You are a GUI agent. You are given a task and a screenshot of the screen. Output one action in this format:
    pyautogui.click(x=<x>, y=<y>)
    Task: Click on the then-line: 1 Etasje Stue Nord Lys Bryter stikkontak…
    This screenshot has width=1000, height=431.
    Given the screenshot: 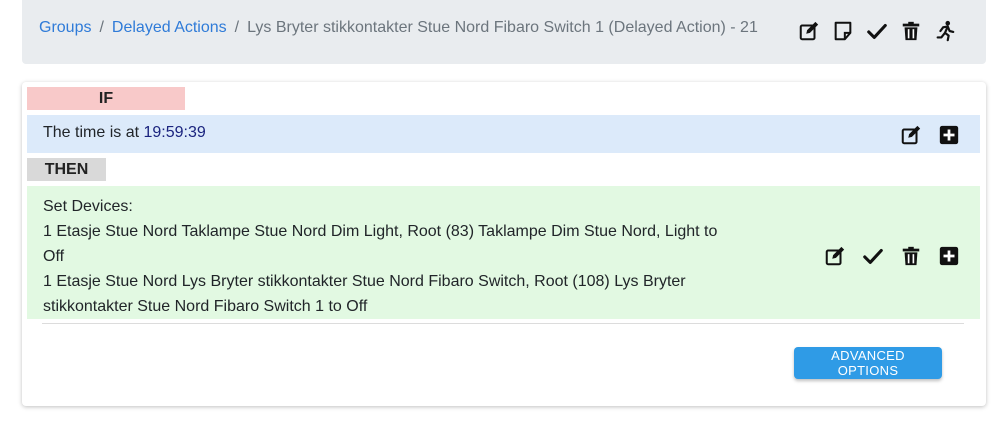 What is the action you would take?
    pyautogui.click(x=364, y=294)
    